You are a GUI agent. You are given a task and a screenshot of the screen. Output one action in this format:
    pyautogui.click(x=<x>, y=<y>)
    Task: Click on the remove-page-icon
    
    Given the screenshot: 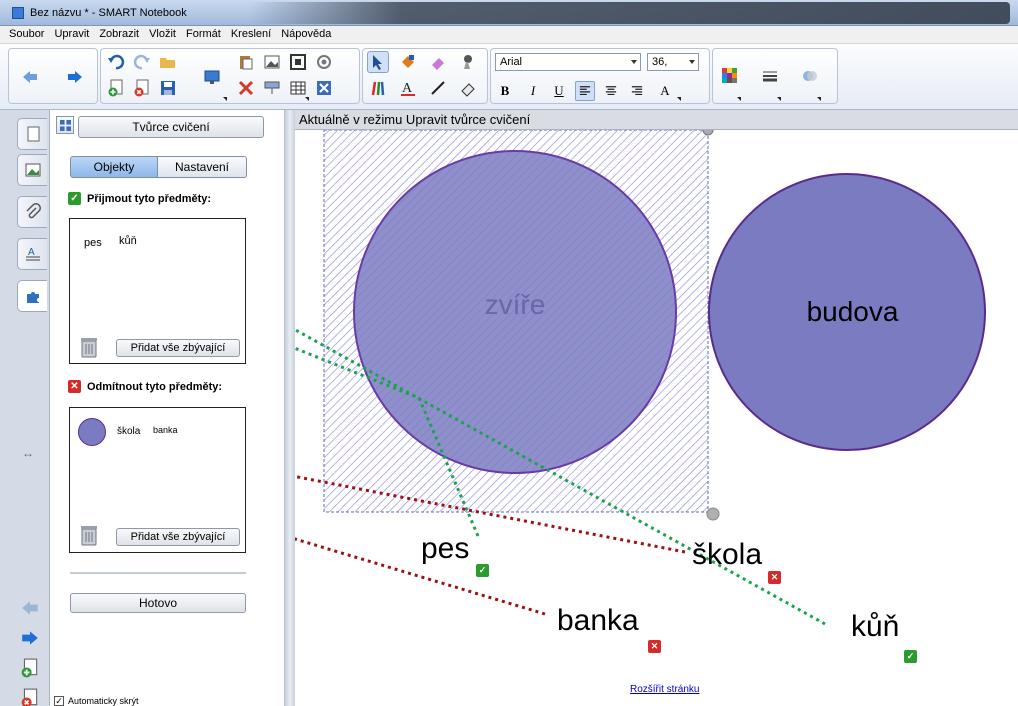 What is the action you would take?
    pyautogui.click(x=30, y=697)
    